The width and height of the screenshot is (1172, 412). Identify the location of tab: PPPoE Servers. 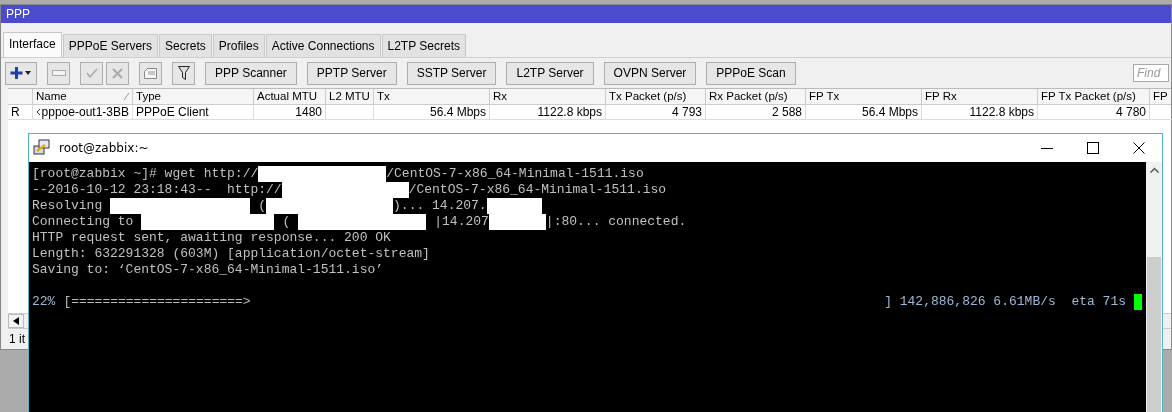
(110, 45).